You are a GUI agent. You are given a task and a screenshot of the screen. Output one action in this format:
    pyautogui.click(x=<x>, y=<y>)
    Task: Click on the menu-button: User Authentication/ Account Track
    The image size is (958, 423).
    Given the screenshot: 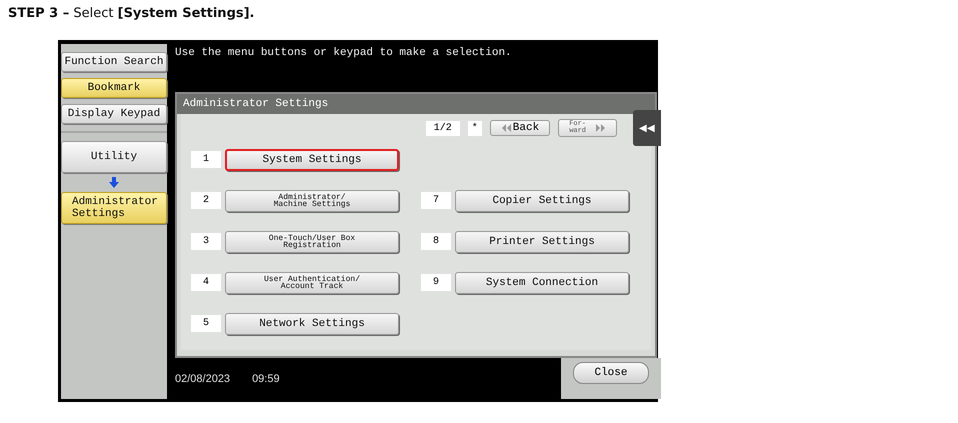 What is the action you would take?
    pyautogui.click(x=312, y=283)
    